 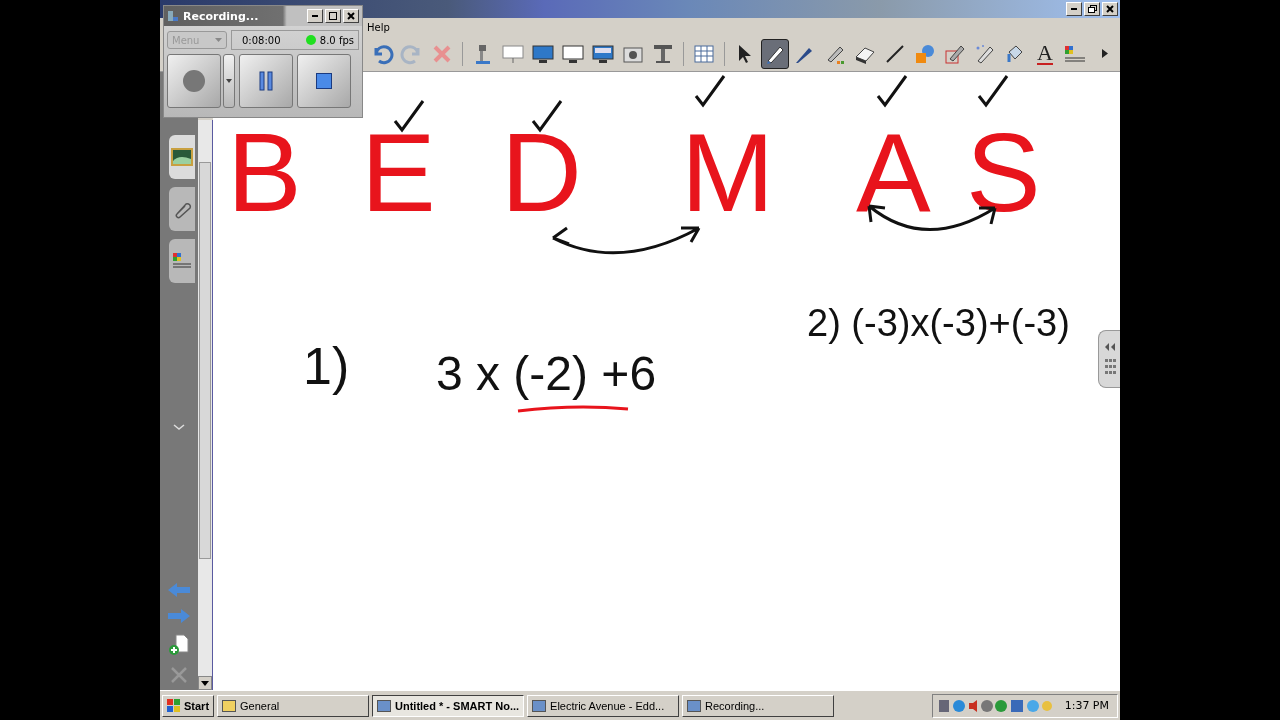 I want to click on properties-icon, so click(x=182, y=261).